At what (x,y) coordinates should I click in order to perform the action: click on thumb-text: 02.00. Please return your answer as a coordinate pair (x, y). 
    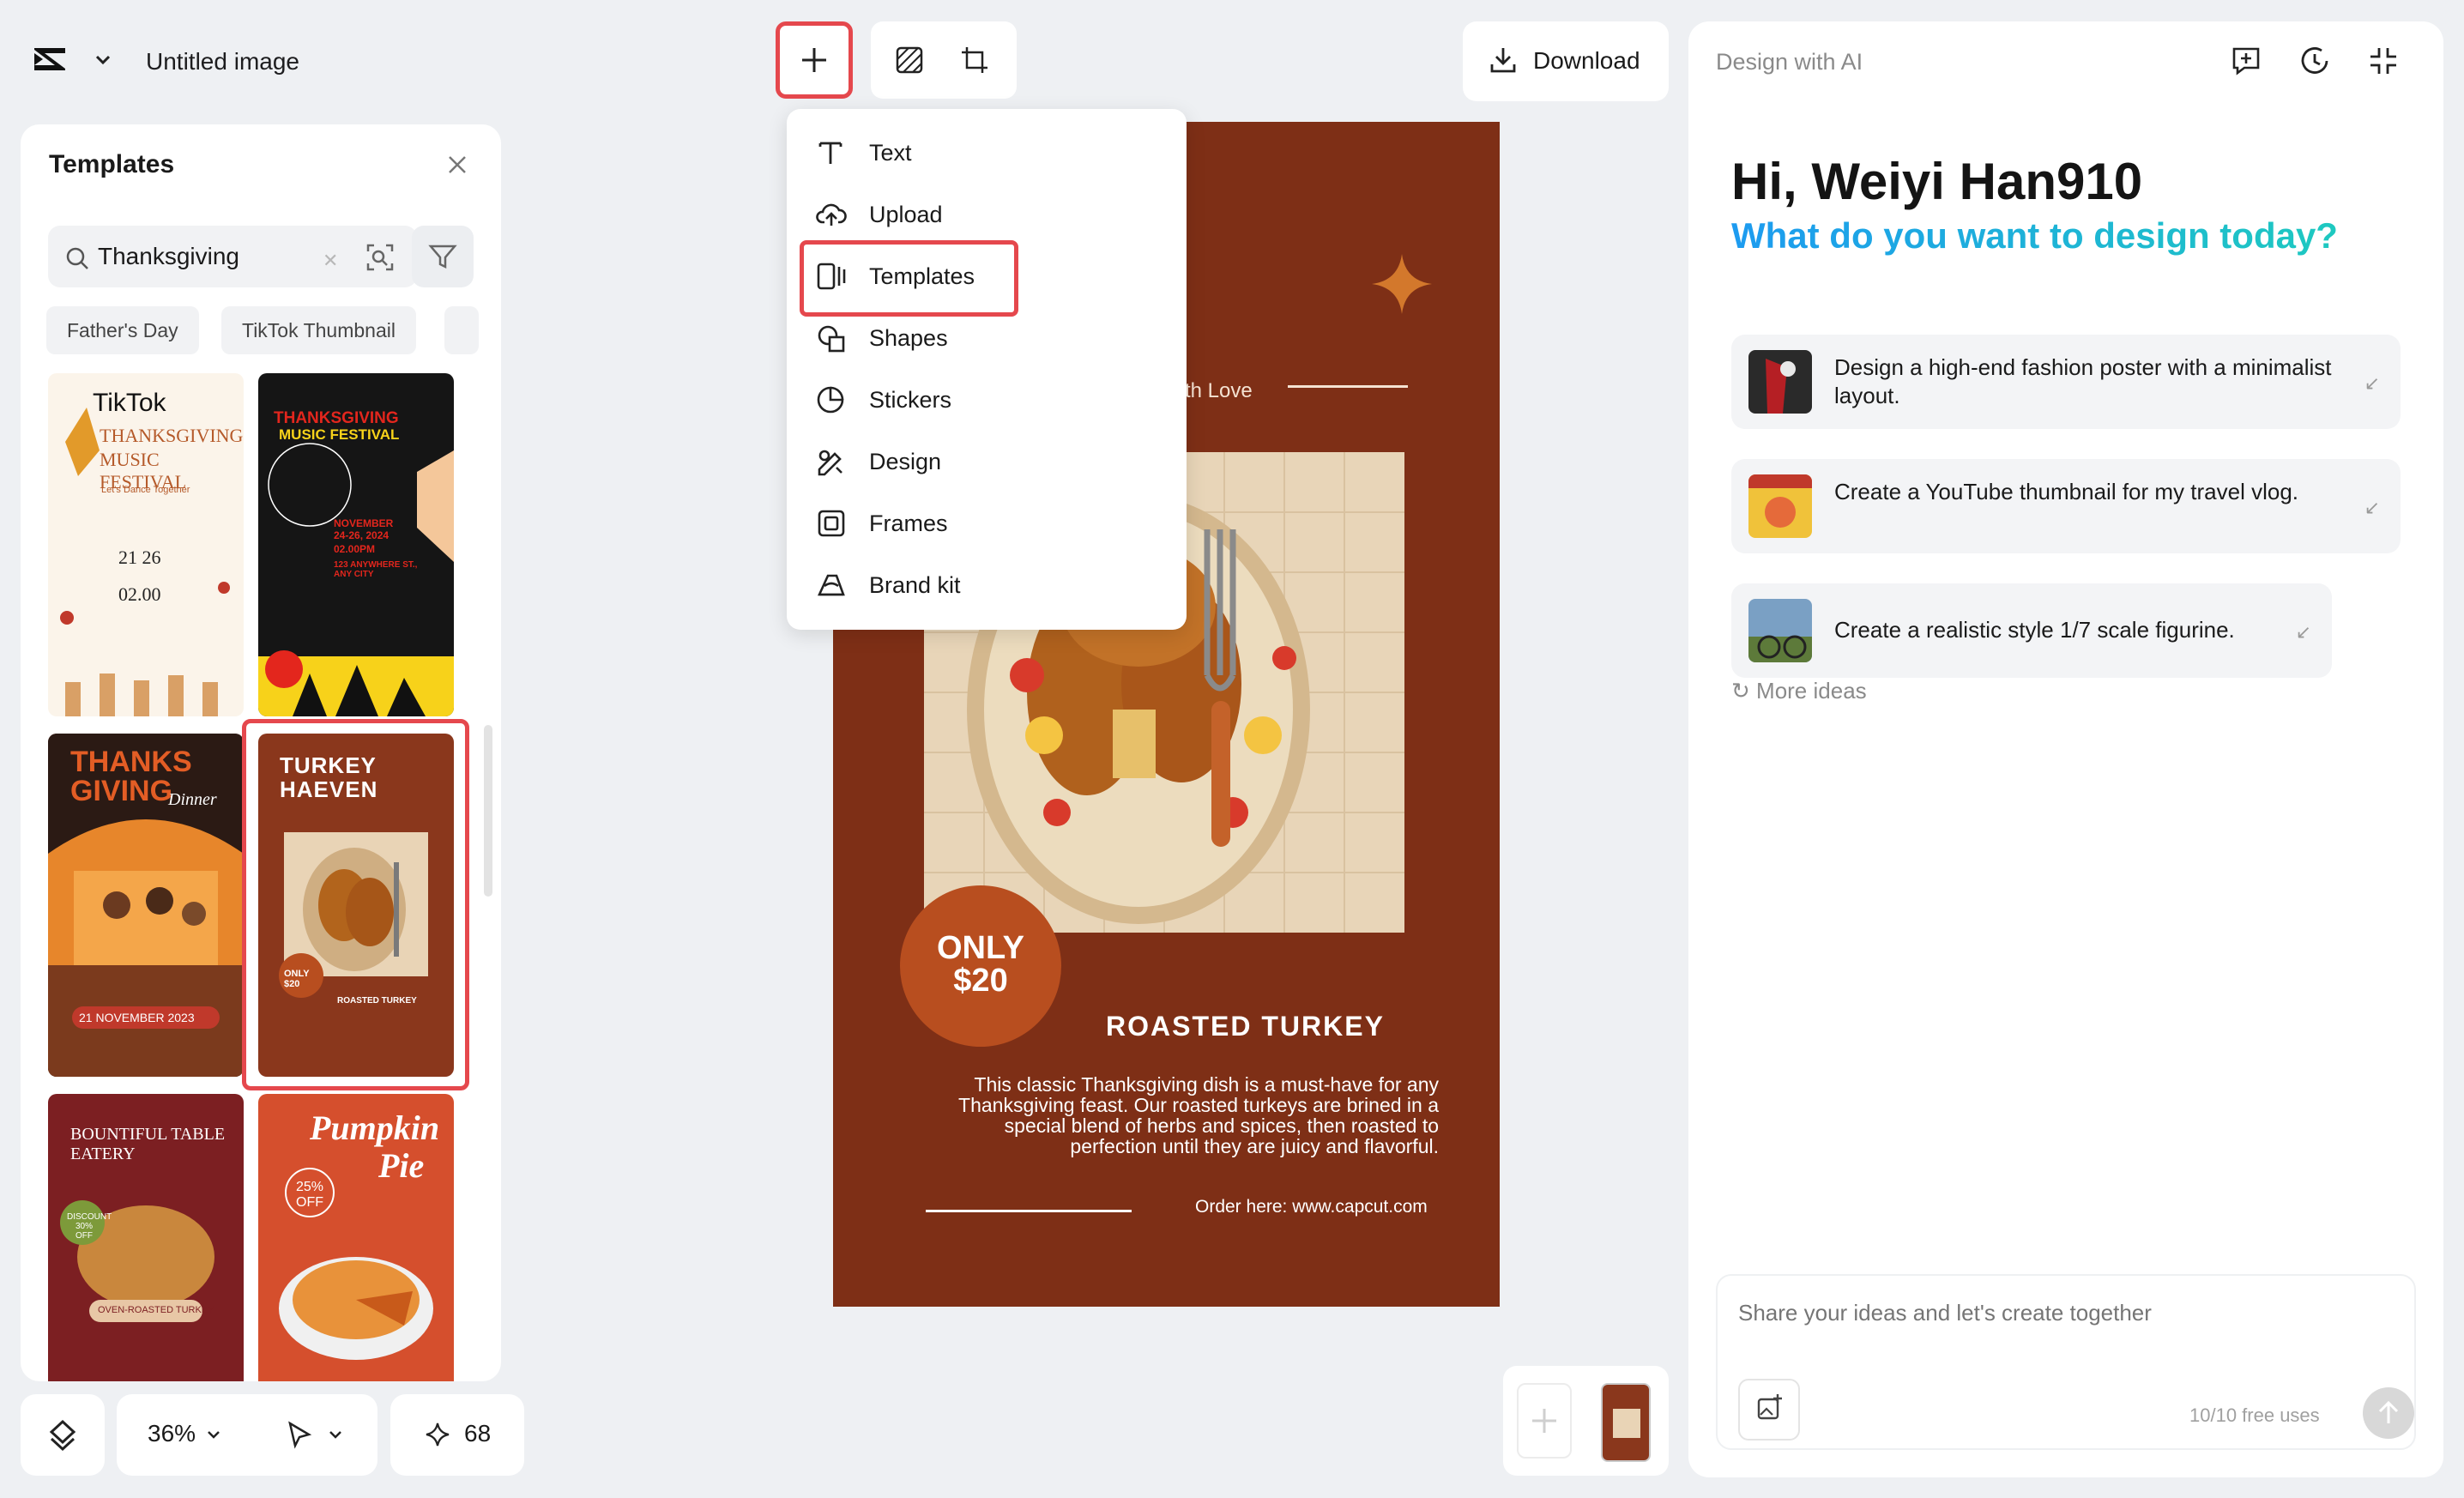
    Looking at the image, I should click on (139, 594).